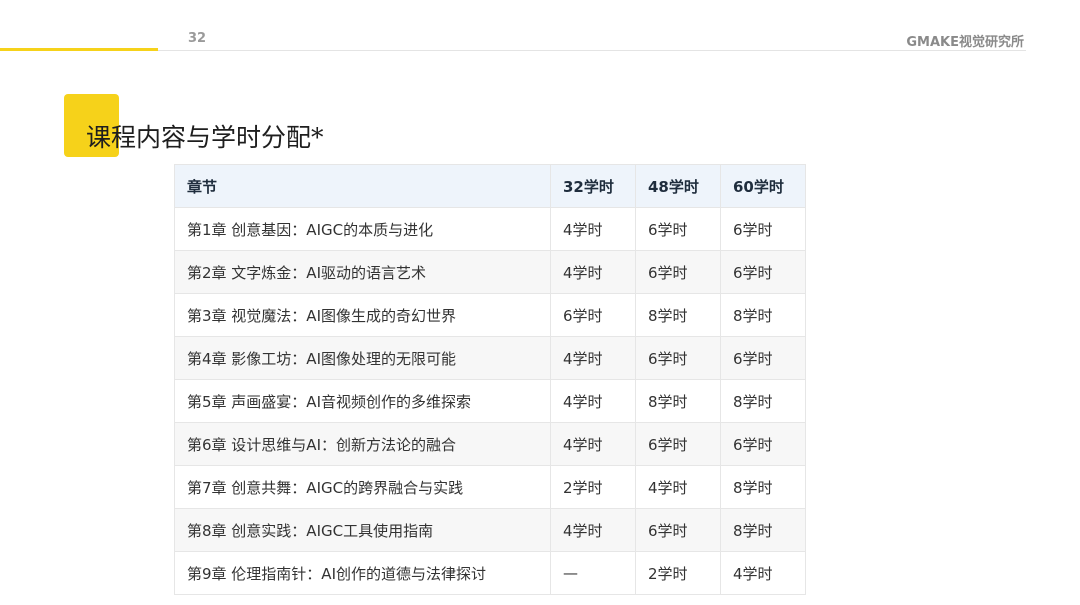  I want to click on cell-chapter: 第2章 文字炼金：AI驱动的语言艺术, so click(362, 272).